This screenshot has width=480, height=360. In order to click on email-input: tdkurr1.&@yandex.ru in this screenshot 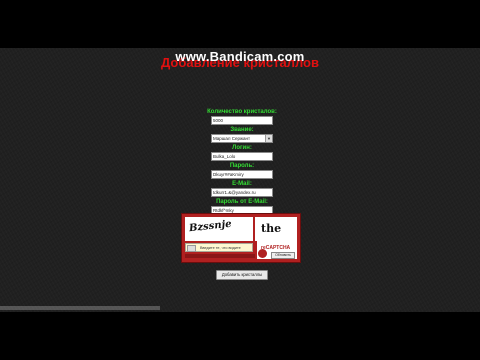, I will do `click(242, 192)`.